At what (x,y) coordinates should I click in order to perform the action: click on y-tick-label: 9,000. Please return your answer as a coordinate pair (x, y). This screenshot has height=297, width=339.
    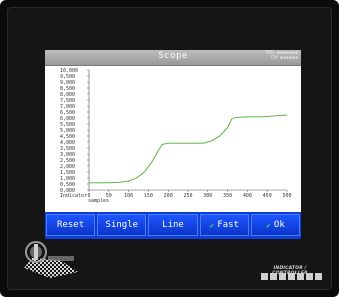
    Looking at the image, I should click on (67, 83).